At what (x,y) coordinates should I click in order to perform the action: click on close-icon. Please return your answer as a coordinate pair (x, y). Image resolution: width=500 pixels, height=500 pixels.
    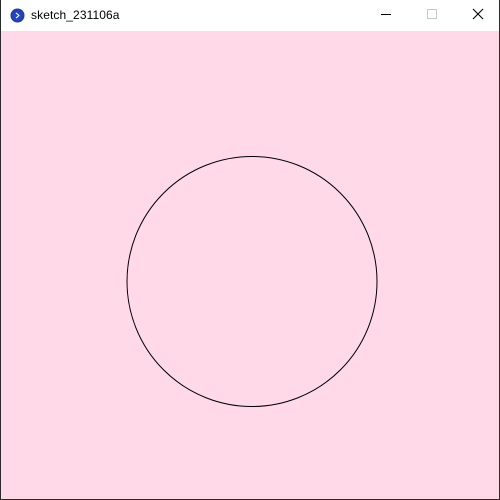
    Looking at the image, I should click on (478, 16).